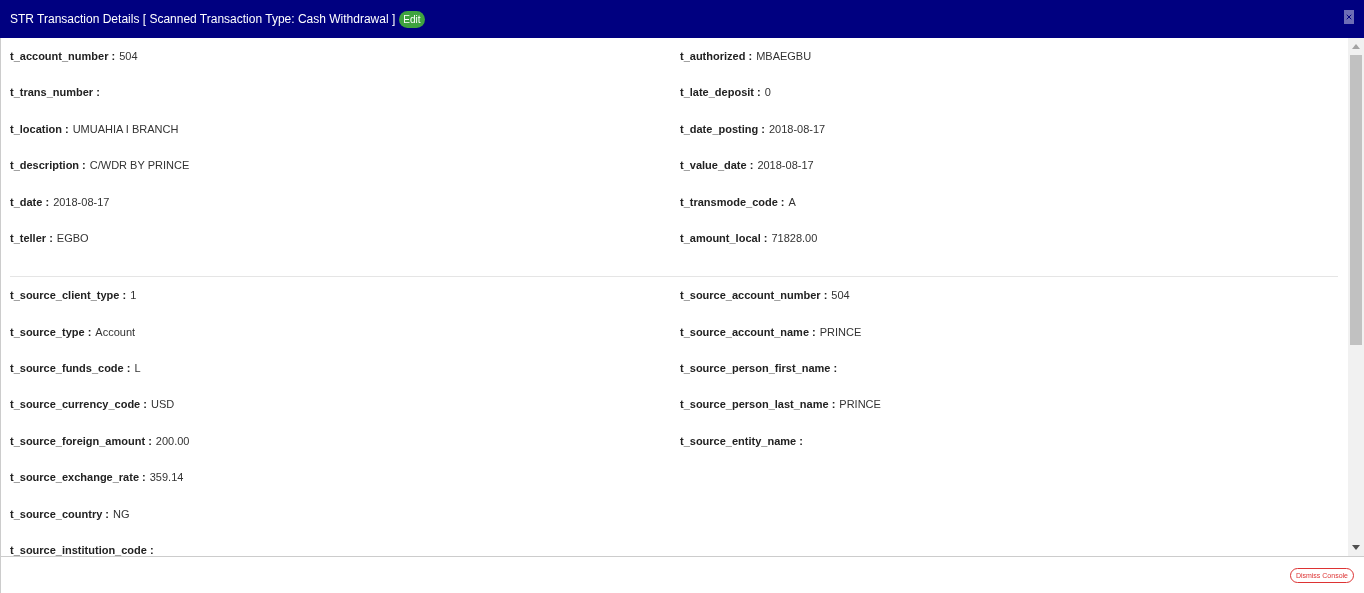 This screenshot has height=593, width=1364. Describe the element at coordinates (51, 332) in the screenshot. I see `field-label: t_source_type :` at that location.